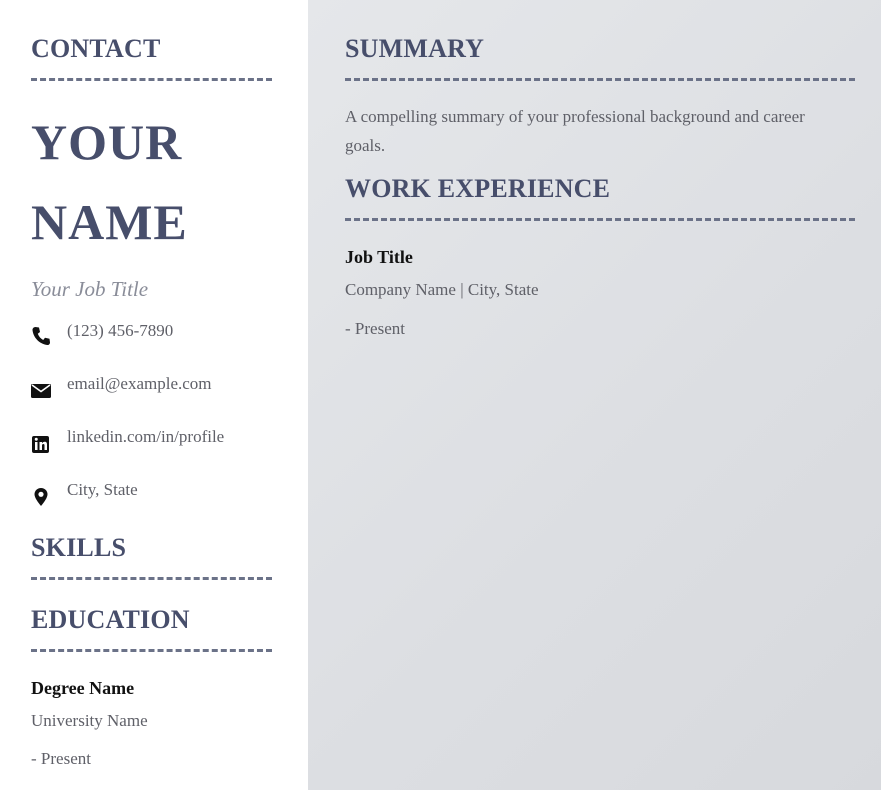  Describe the element at coordinates (89, 720) in the screenshot. I see `university-name: University Name` at that location.